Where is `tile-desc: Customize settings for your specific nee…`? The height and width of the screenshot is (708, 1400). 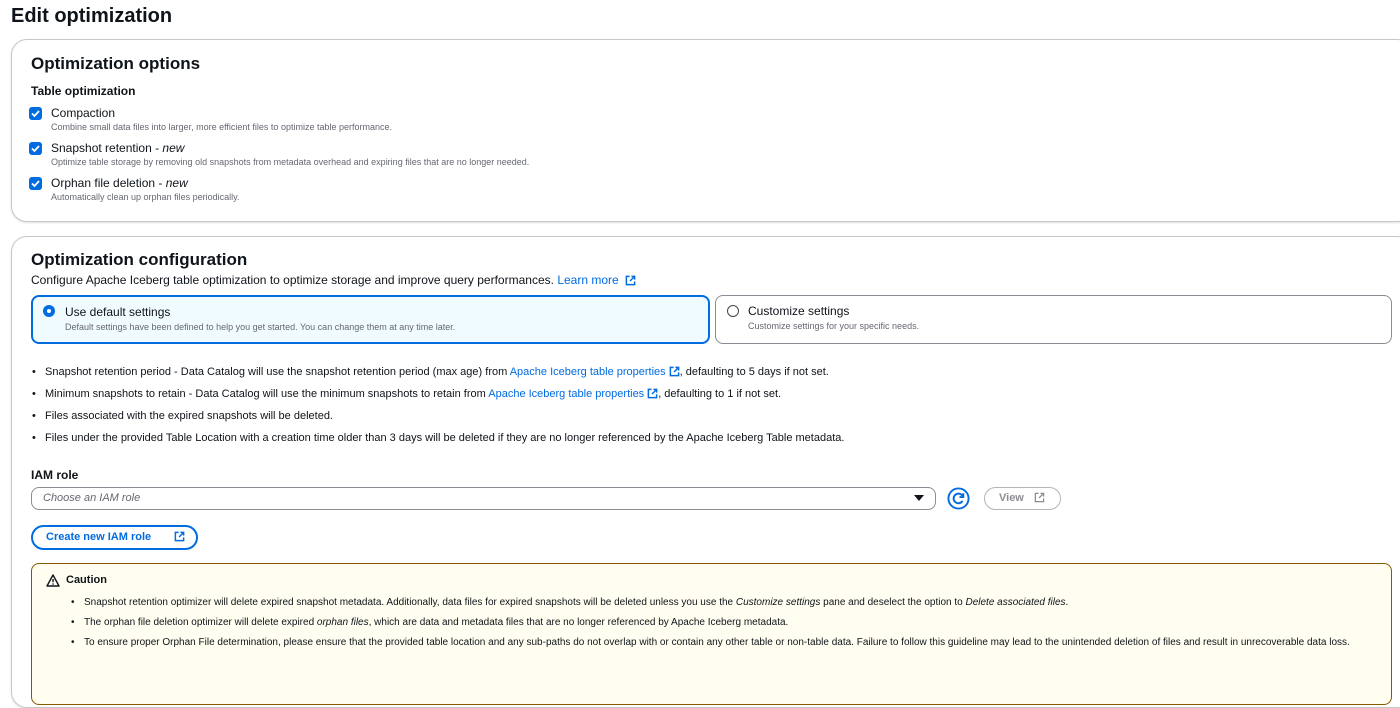
tile-desc: Customize settings for your specific nee… is located at coordinates (834, 326).